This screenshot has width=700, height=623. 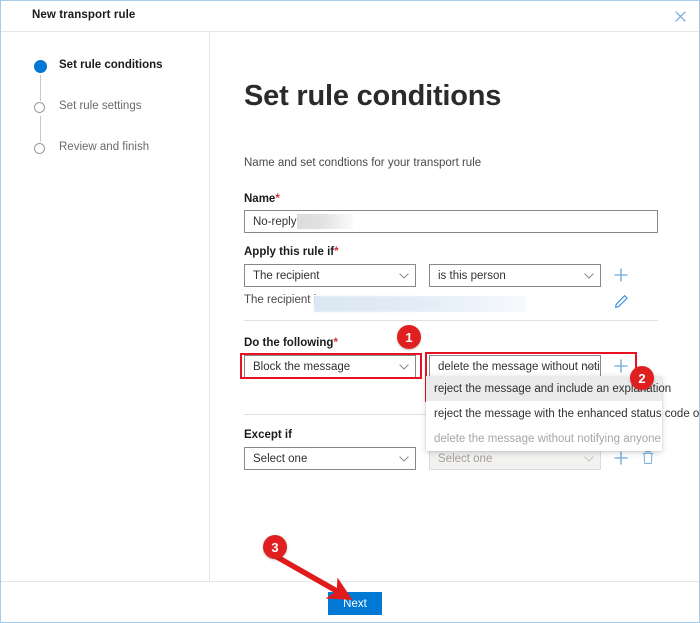 I want to click on name-label: Name*, so click(x=262, y=199).